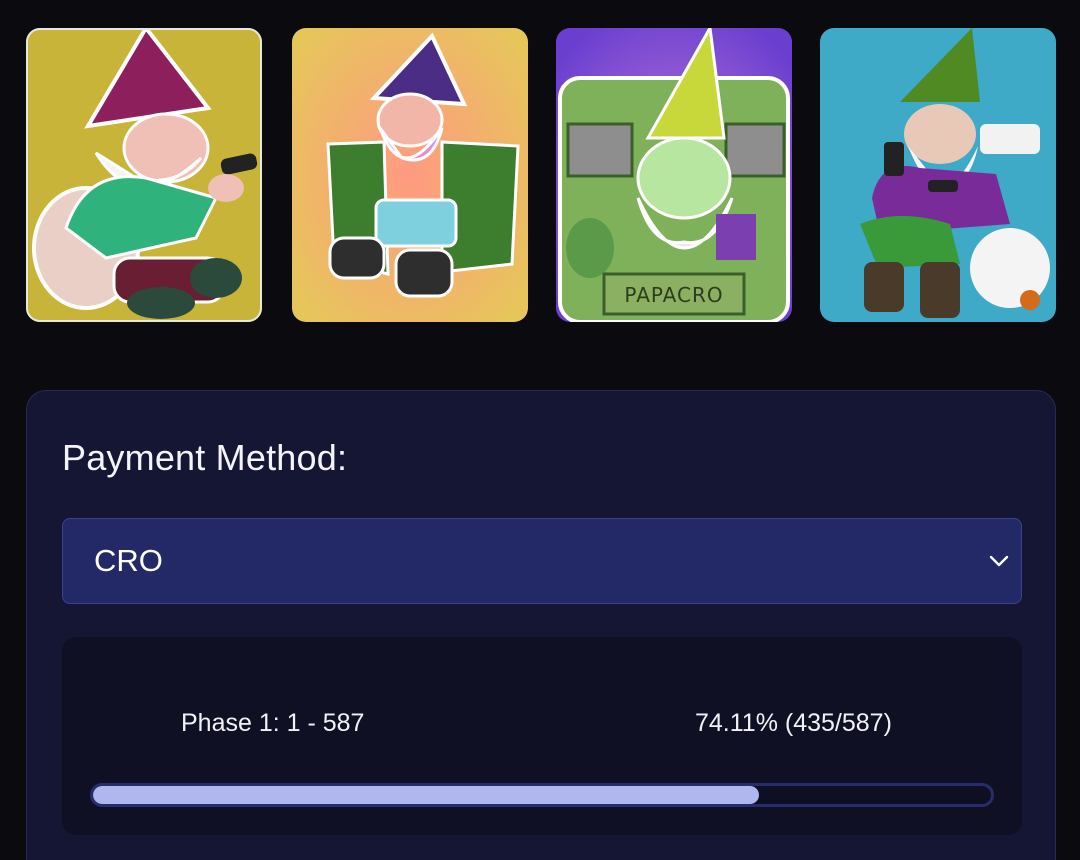 This screenshot has height=860, width=1080. I want to click on chevron-down-icon, so click(999, 561).